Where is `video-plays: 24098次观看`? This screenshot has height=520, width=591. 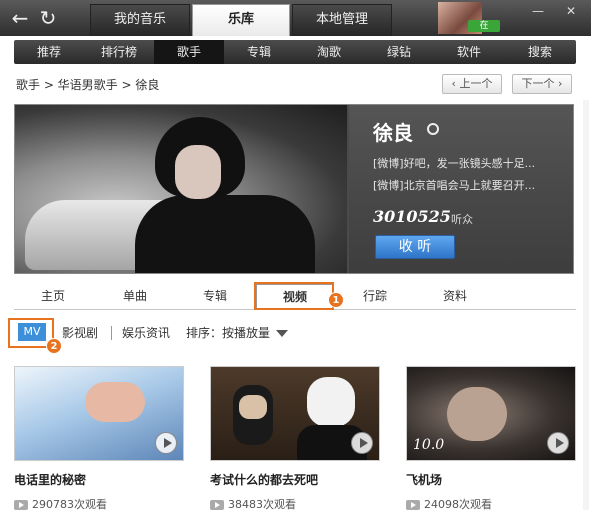 video-plays: 24098次观看 is located at coordinates (491, 504).